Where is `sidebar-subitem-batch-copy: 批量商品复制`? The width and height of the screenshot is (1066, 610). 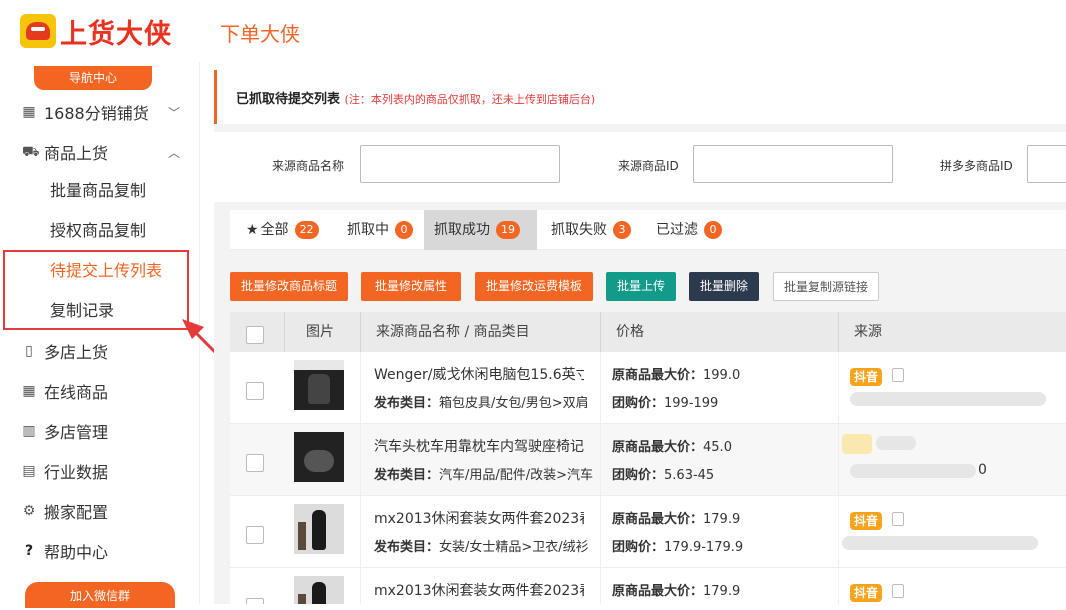
sidebar-subitem-batch-copy: 批量商品复制 is located at coordinates (98, 191).